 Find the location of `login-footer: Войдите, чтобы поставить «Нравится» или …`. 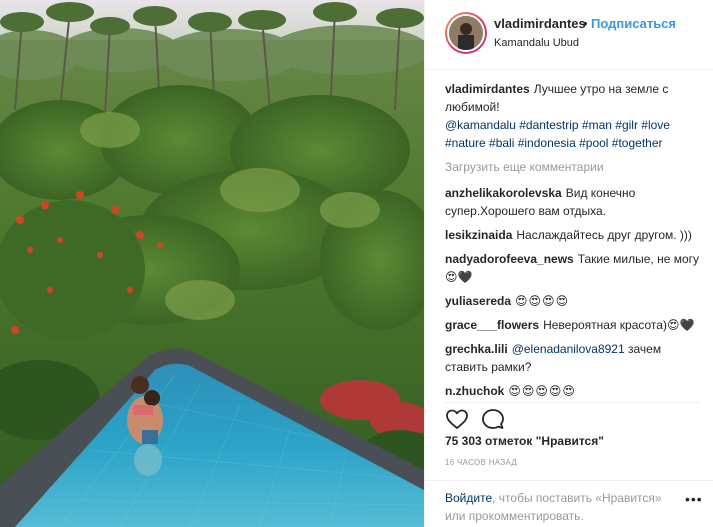

login-footer: Войдите, чтобы поставить «Нравится» или … is located at coordinates (569, 503).